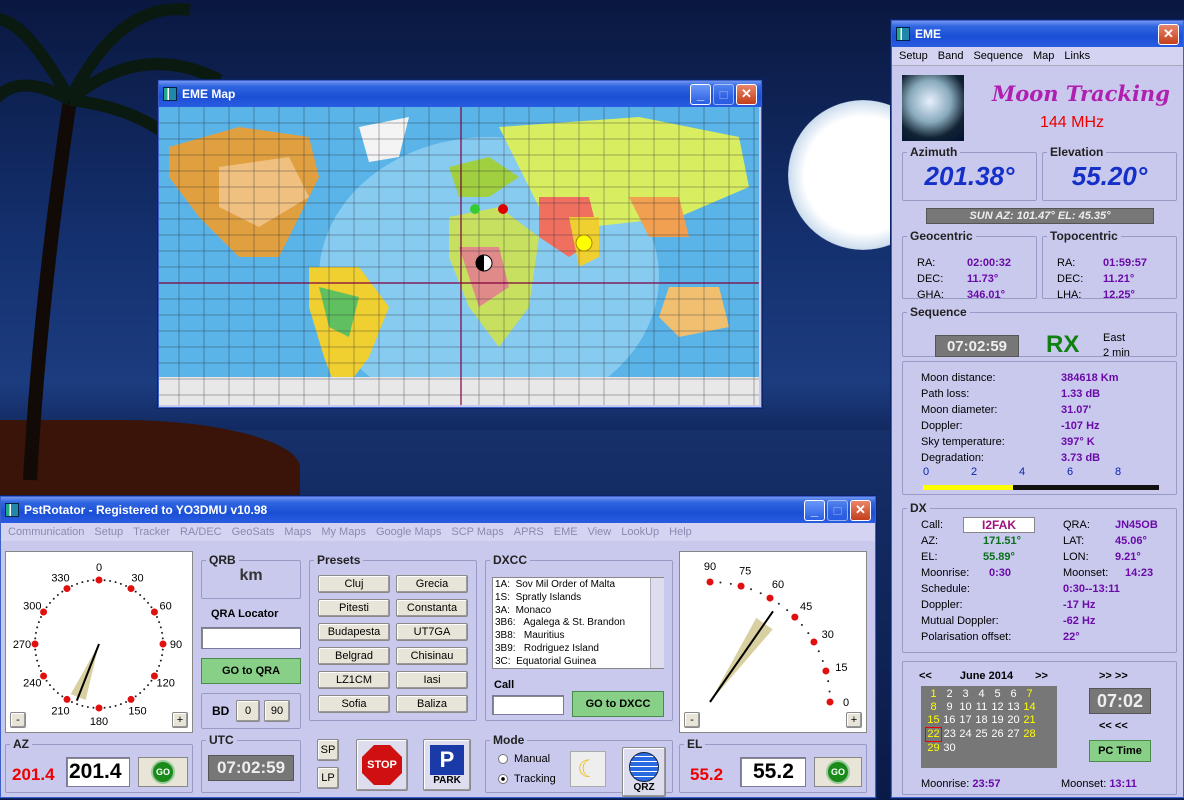  I want to click on el-input: 55.2, so click(773, 772).